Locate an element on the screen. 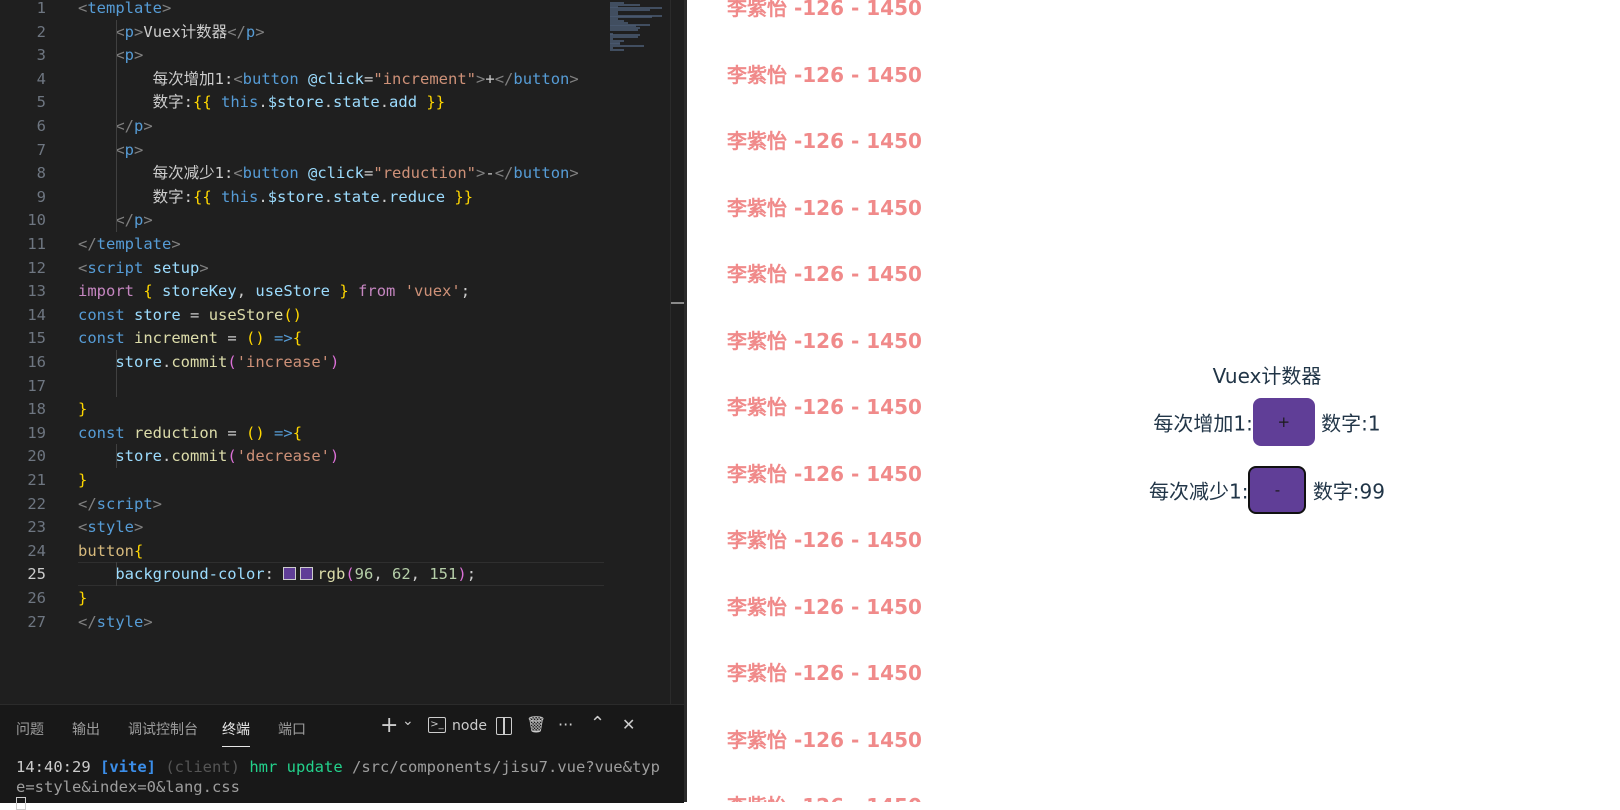 The height and width of the screenshot is (810, 1620). line-number: 5 is located at coordinates (41, 102).